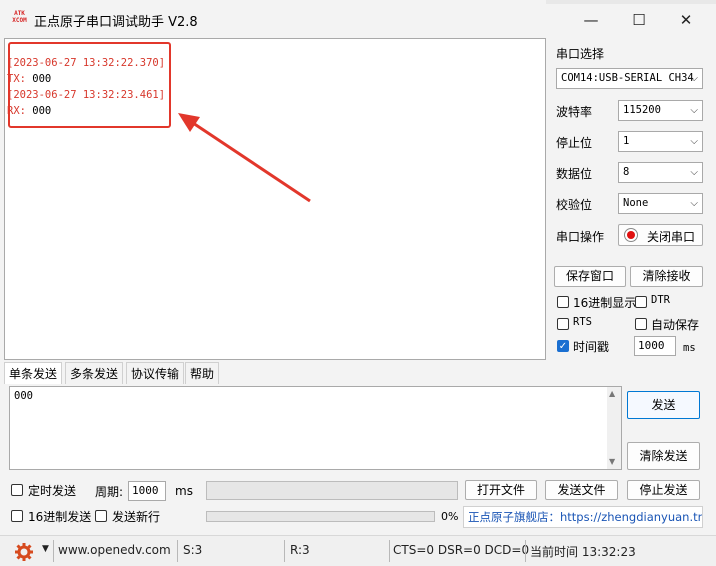 The image size is (716, 566). What do you see at coordinates (583, 517) in the screenshot?
I see `store-link: 正点原子旗舰店：https://zhengdianyuan.tmall.com` at bounding box center [583, 517].